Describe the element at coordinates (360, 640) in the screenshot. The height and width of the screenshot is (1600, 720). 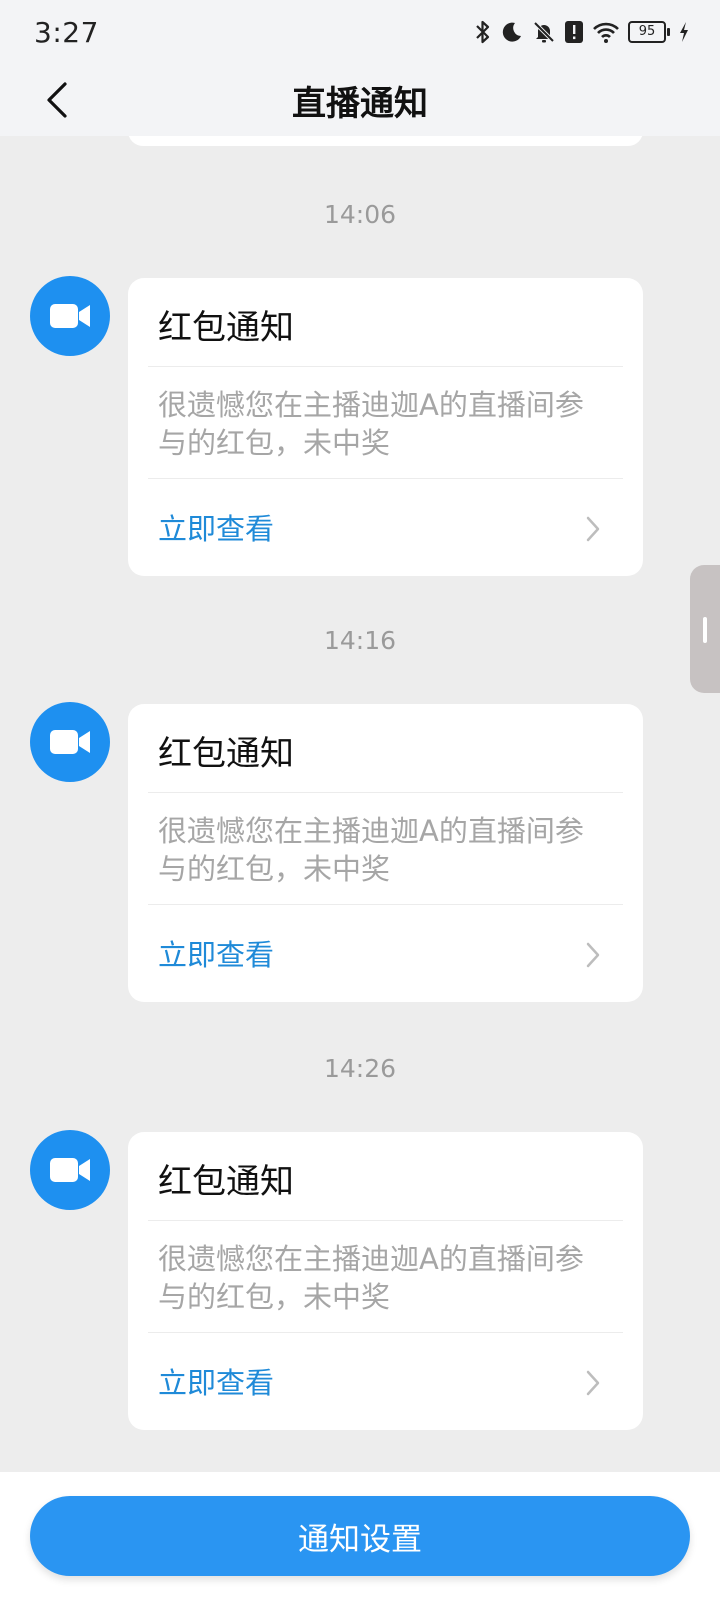
I see `notification-time: 14:16` at that location.